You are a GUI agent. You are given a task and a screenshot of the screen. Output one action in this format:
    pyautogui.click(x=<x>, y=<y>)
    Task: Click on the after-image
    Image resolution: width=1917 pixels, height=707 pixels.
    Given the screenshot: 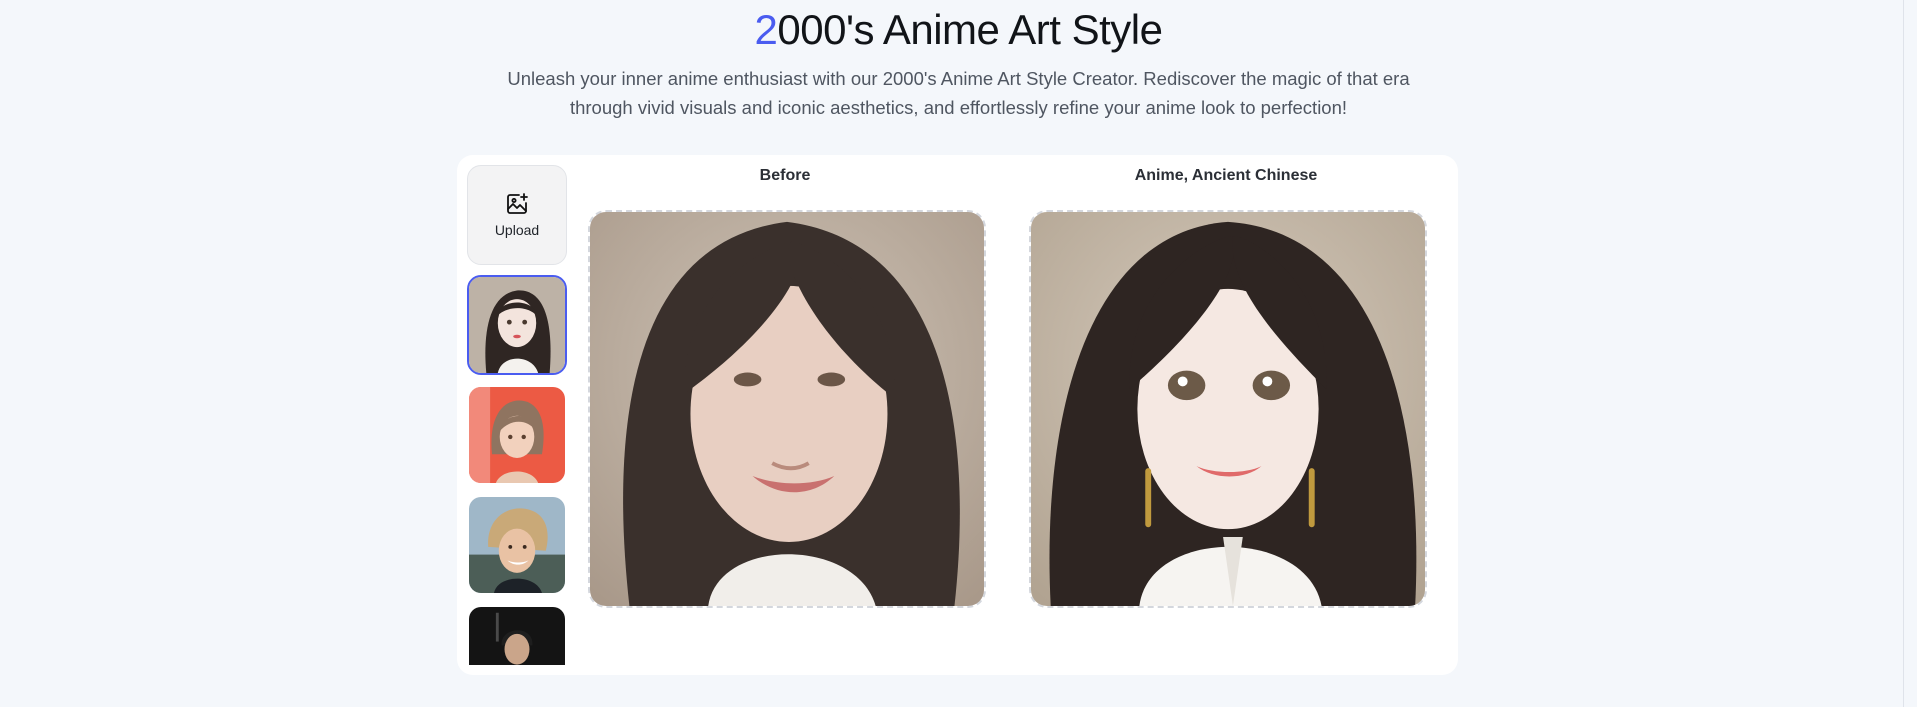 What is the action you would take?
    pyautogui.click(x=1228, y=409)
    